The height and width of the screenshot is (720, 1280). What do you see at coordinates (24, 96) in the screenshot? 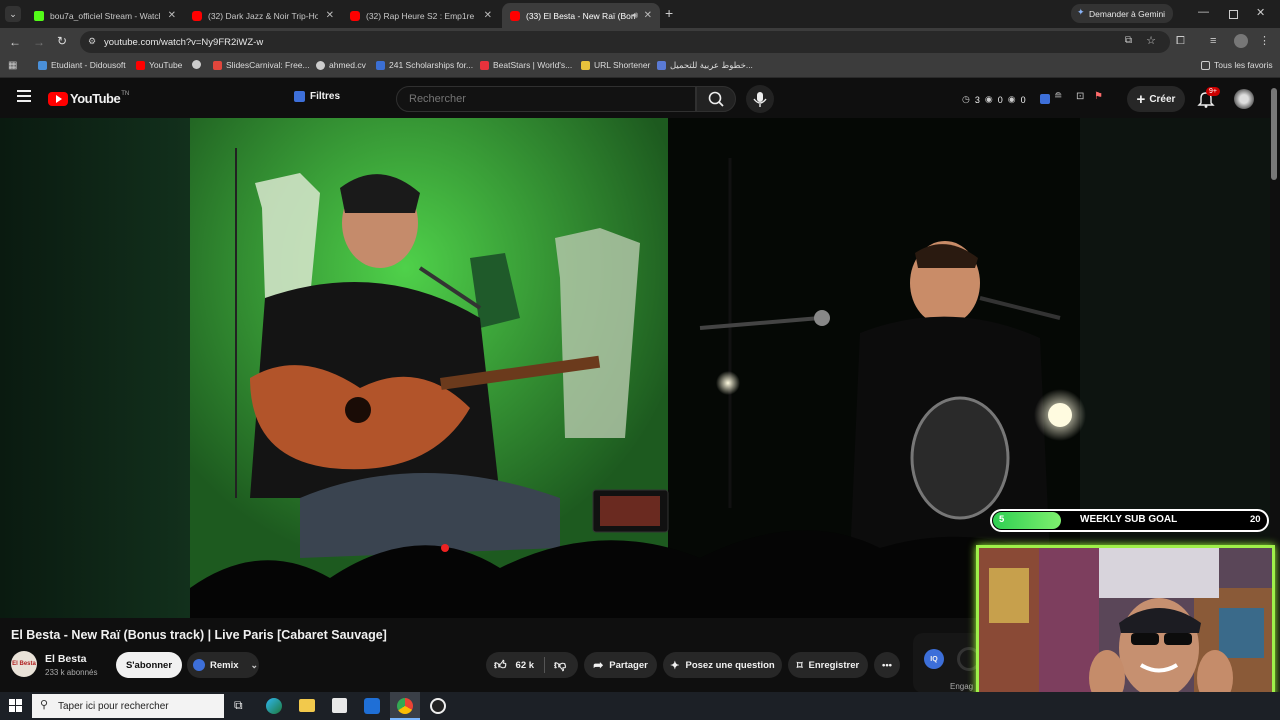
I see `hamburger-menu-icon` at bounding box center [24, 96].